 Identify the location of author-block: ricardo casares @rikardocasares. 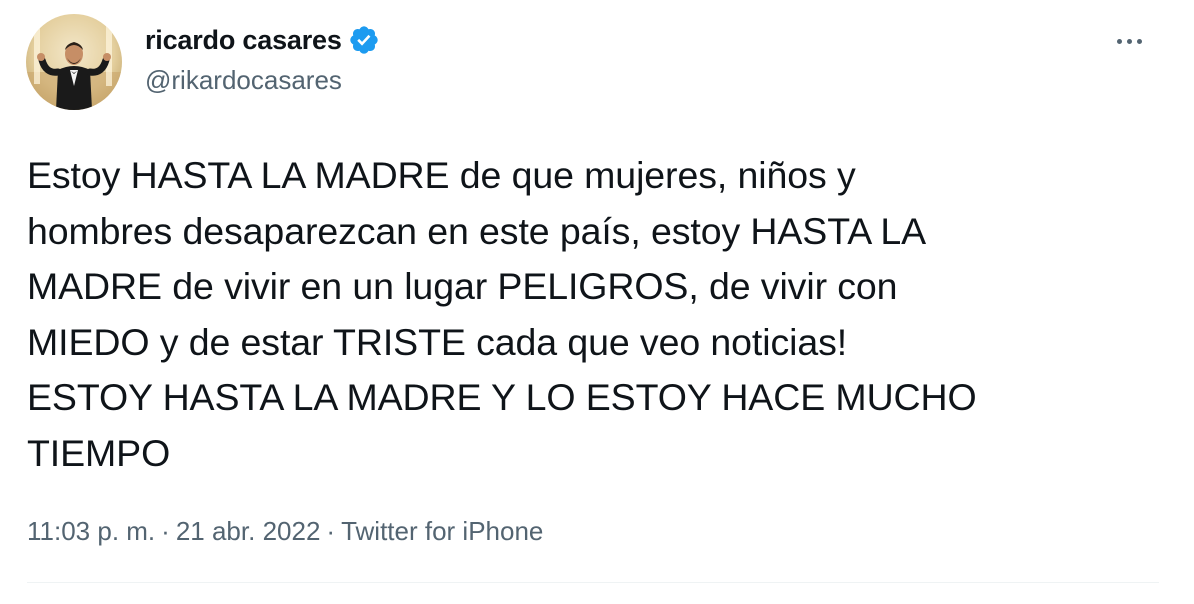
(262, 57).